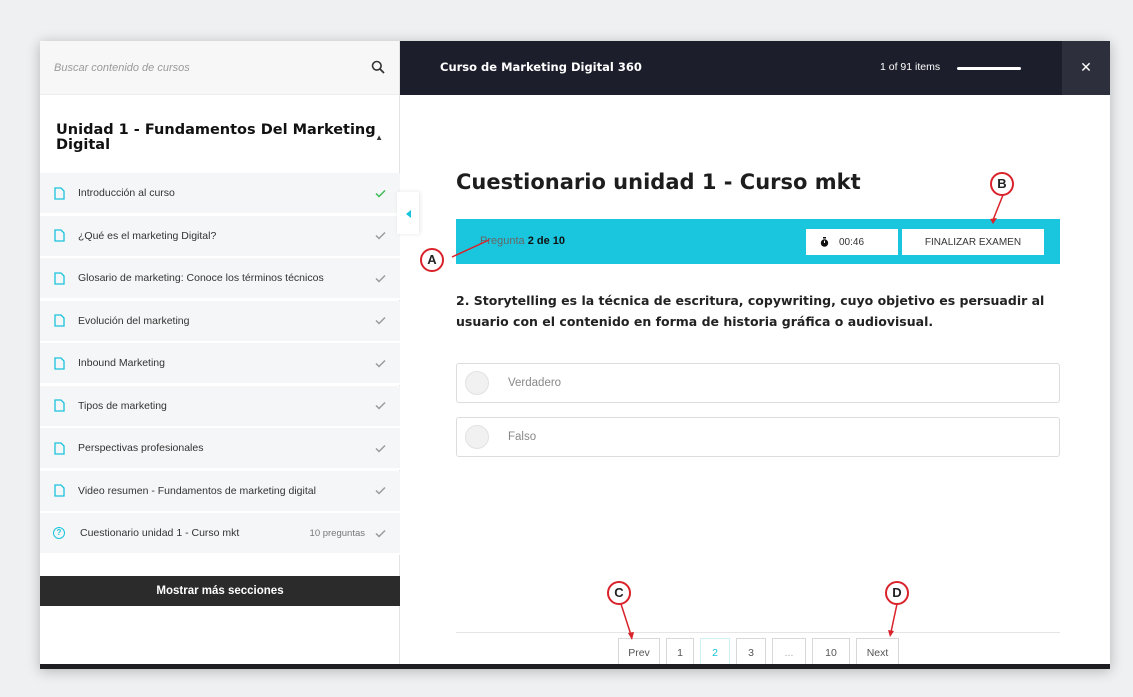 This screenshot has width=1133, height=697. Describe the element at coordinates (147, 235) in the screenshot. I see `lesson-label: ¿Qué es el marketing Digital?` at that location.